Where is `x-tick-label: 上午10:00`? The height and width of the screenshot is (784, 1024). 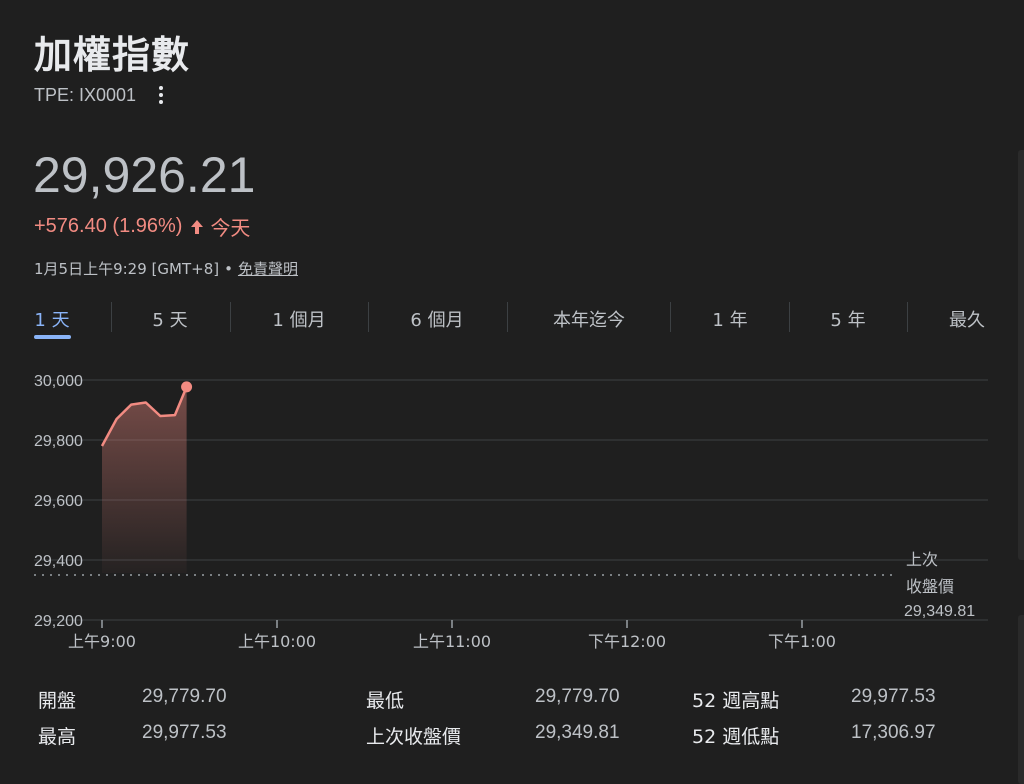 x-tick-label: 上午10:00 is located at coordinates (277, 641).